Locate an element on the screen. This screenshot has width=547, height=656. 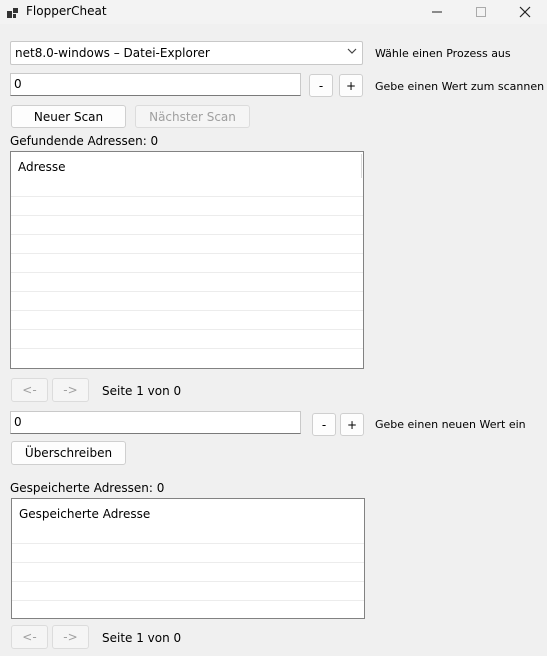
minimize-icon is located at coordinates (437, 12).